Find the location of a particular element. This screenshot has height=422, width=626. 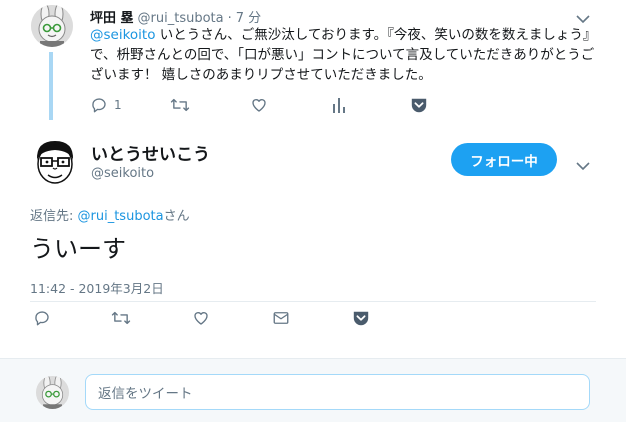

parent-tweet-header: 坪田 塁 @rui_tsubota · 7 分 is located at coordinates (175, 16).